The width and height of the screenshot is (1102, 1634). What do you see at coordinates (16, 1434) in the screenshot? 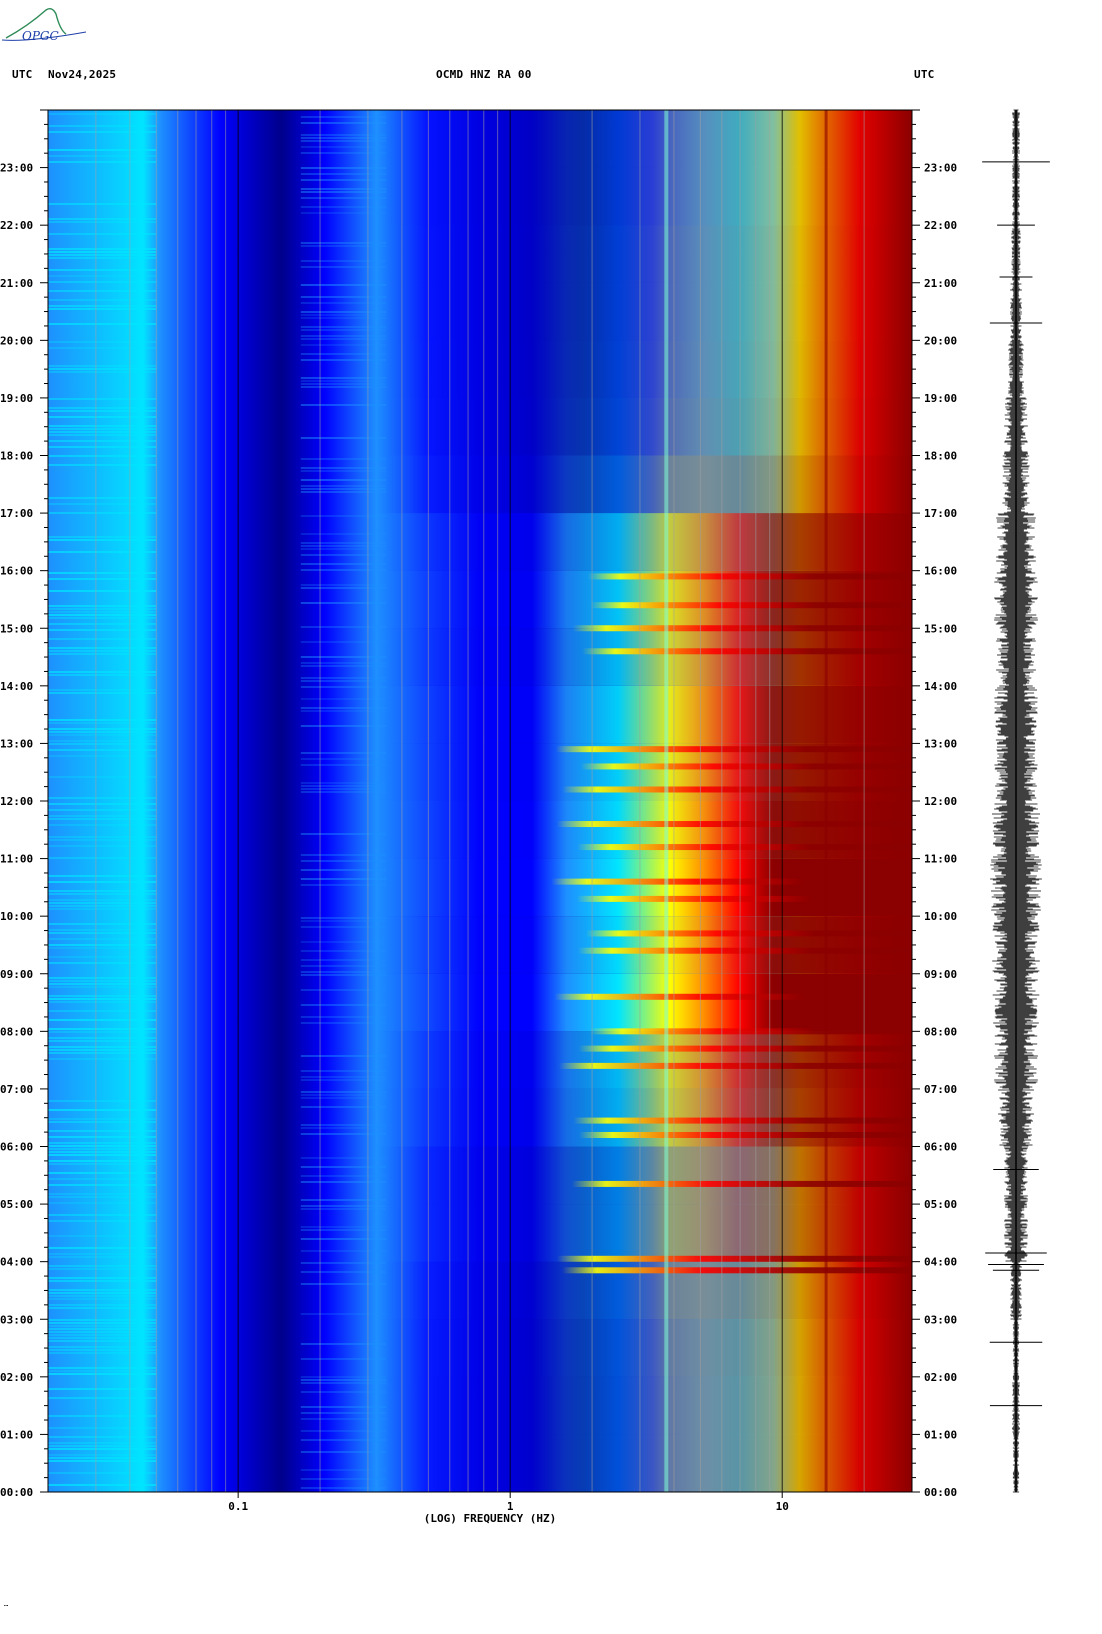
I see `y-tick-label-left: 01:00` at bounding box center [16, 1434].